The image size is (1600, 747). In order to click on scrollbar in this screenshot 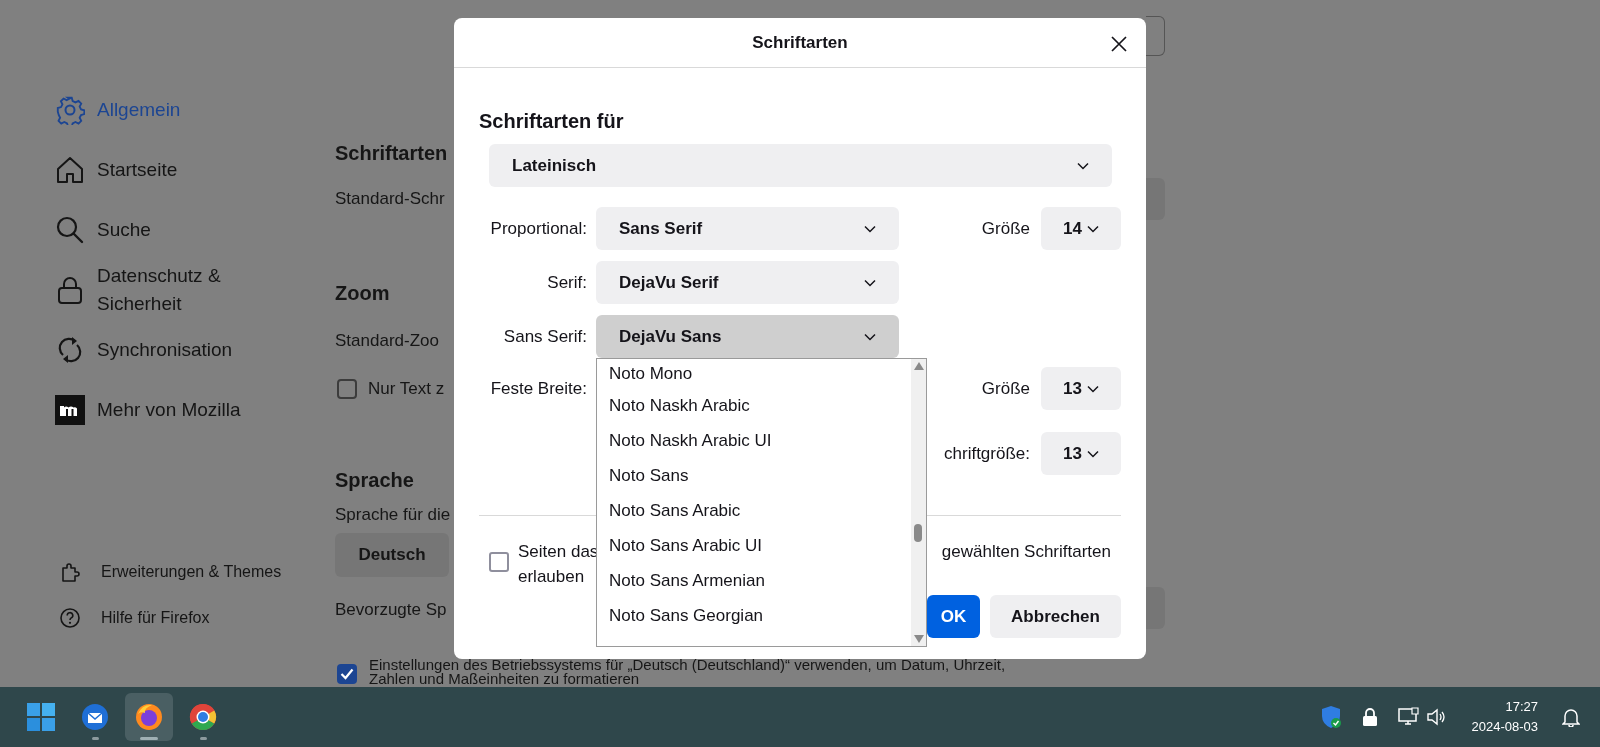, I will do `click(918, 502)`.